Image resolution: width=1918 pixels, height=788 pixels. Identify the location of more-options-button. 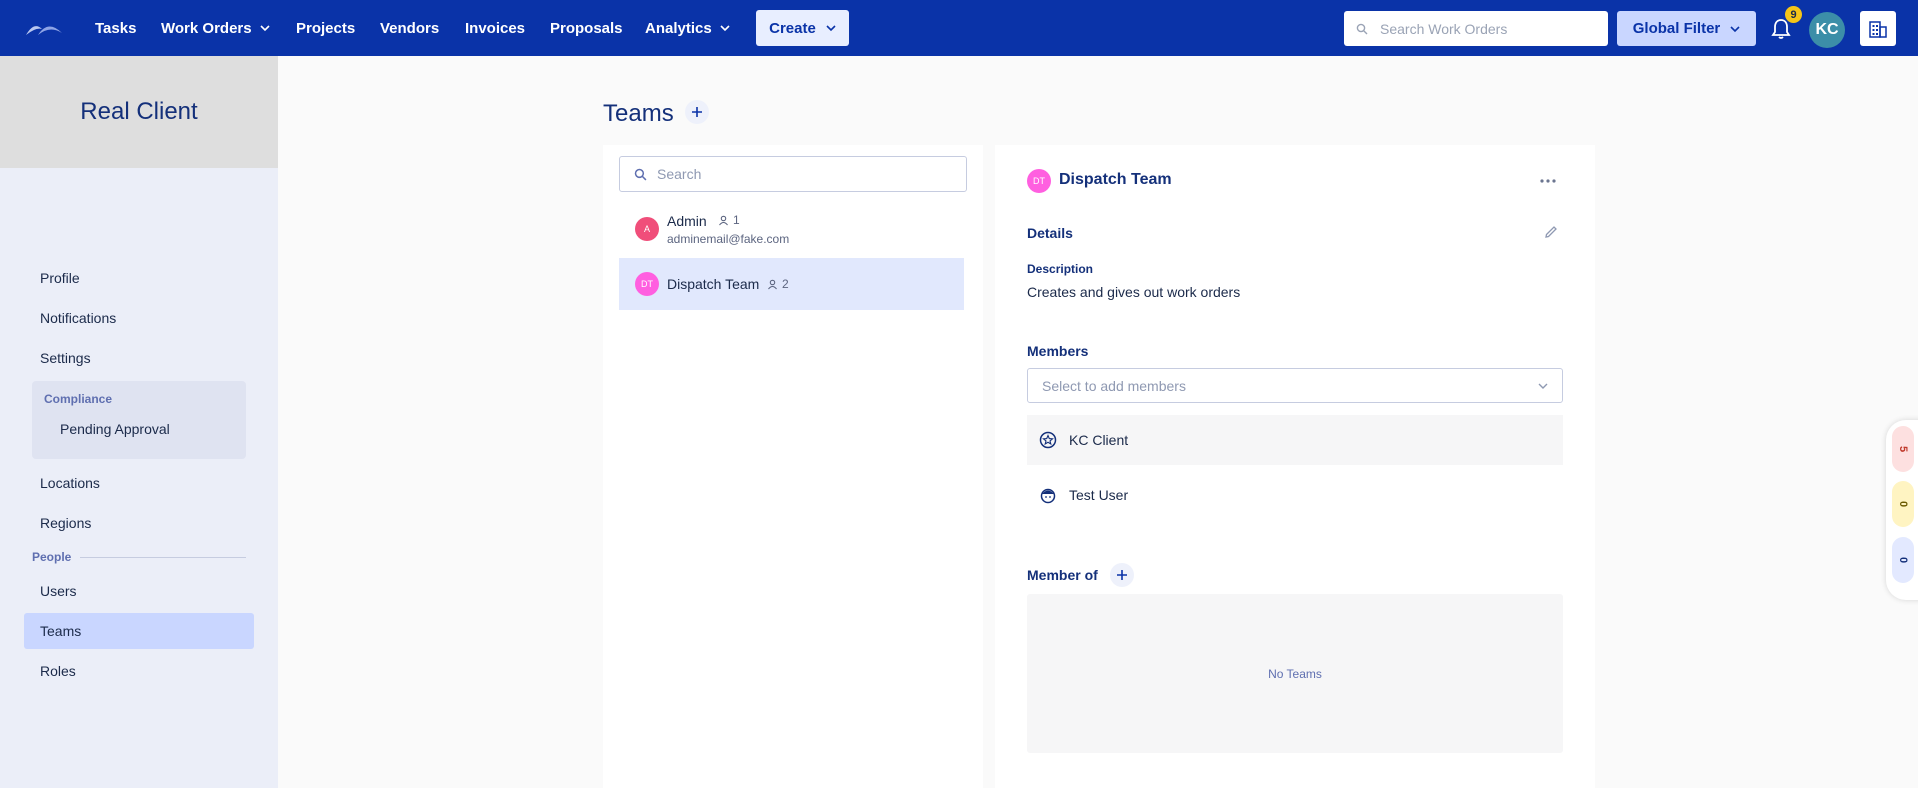
(1548, 181).